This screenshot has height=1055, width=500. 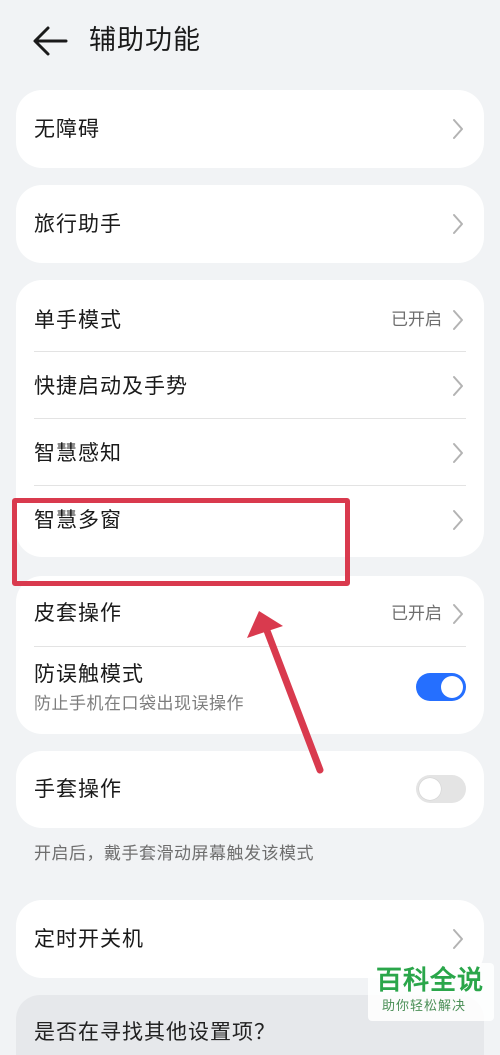 What do you see at coordinates (416, 614) in the screenshot?
I see `cover-operation-status: 已开启` at bounding box center [416, 614].